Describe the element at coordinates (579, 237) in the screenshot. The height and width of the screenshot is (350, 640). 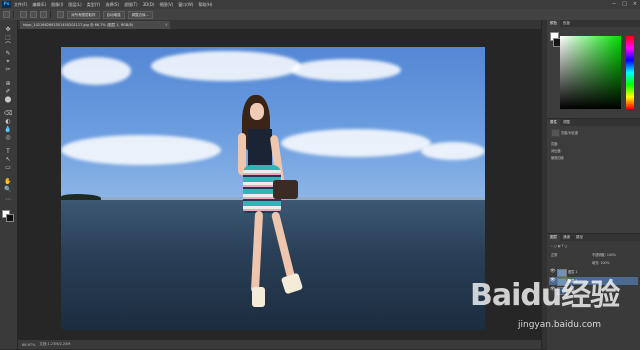
I see `tab-paths: 路径` at that location.